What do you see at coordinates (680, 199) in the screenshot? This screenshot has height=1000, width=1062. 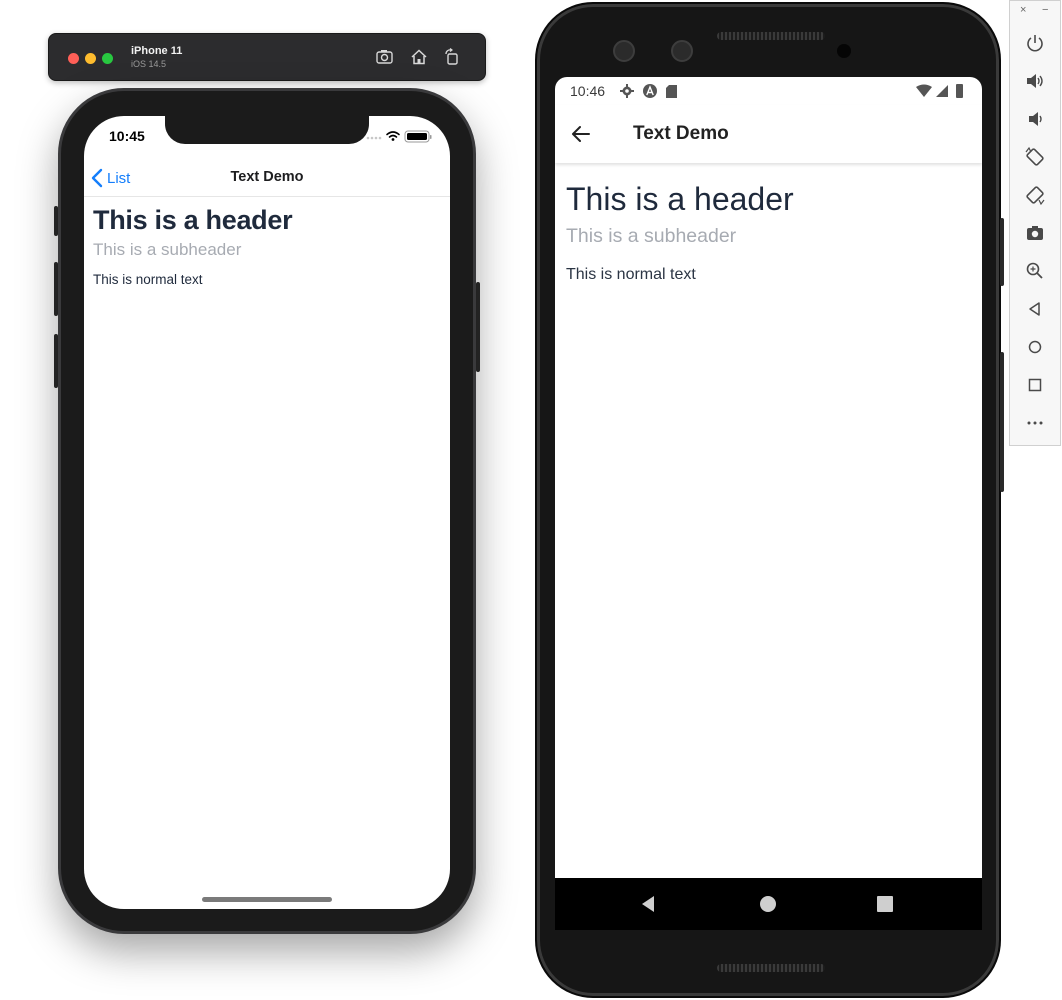 I see `android-header-text: This is a header` at bounding box center [680, 199].